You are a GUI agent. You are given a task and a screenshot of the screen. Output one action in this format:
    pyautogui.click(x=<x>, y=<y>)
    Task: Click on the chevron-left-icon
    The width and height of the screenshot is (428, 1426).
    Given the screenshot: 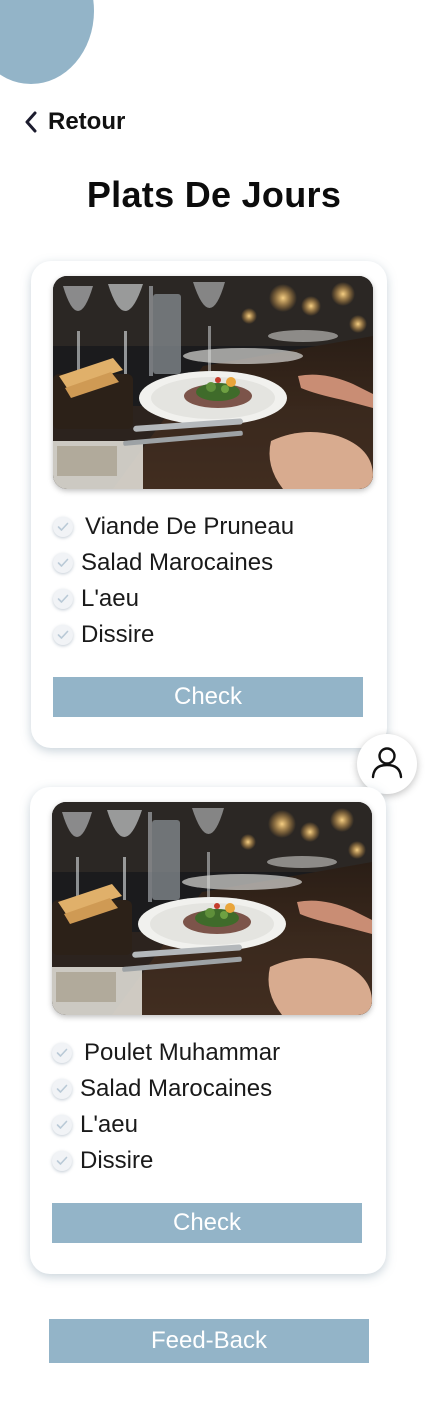 What is the action you would take?
    pyautogui.click(x=31, y=122)
    